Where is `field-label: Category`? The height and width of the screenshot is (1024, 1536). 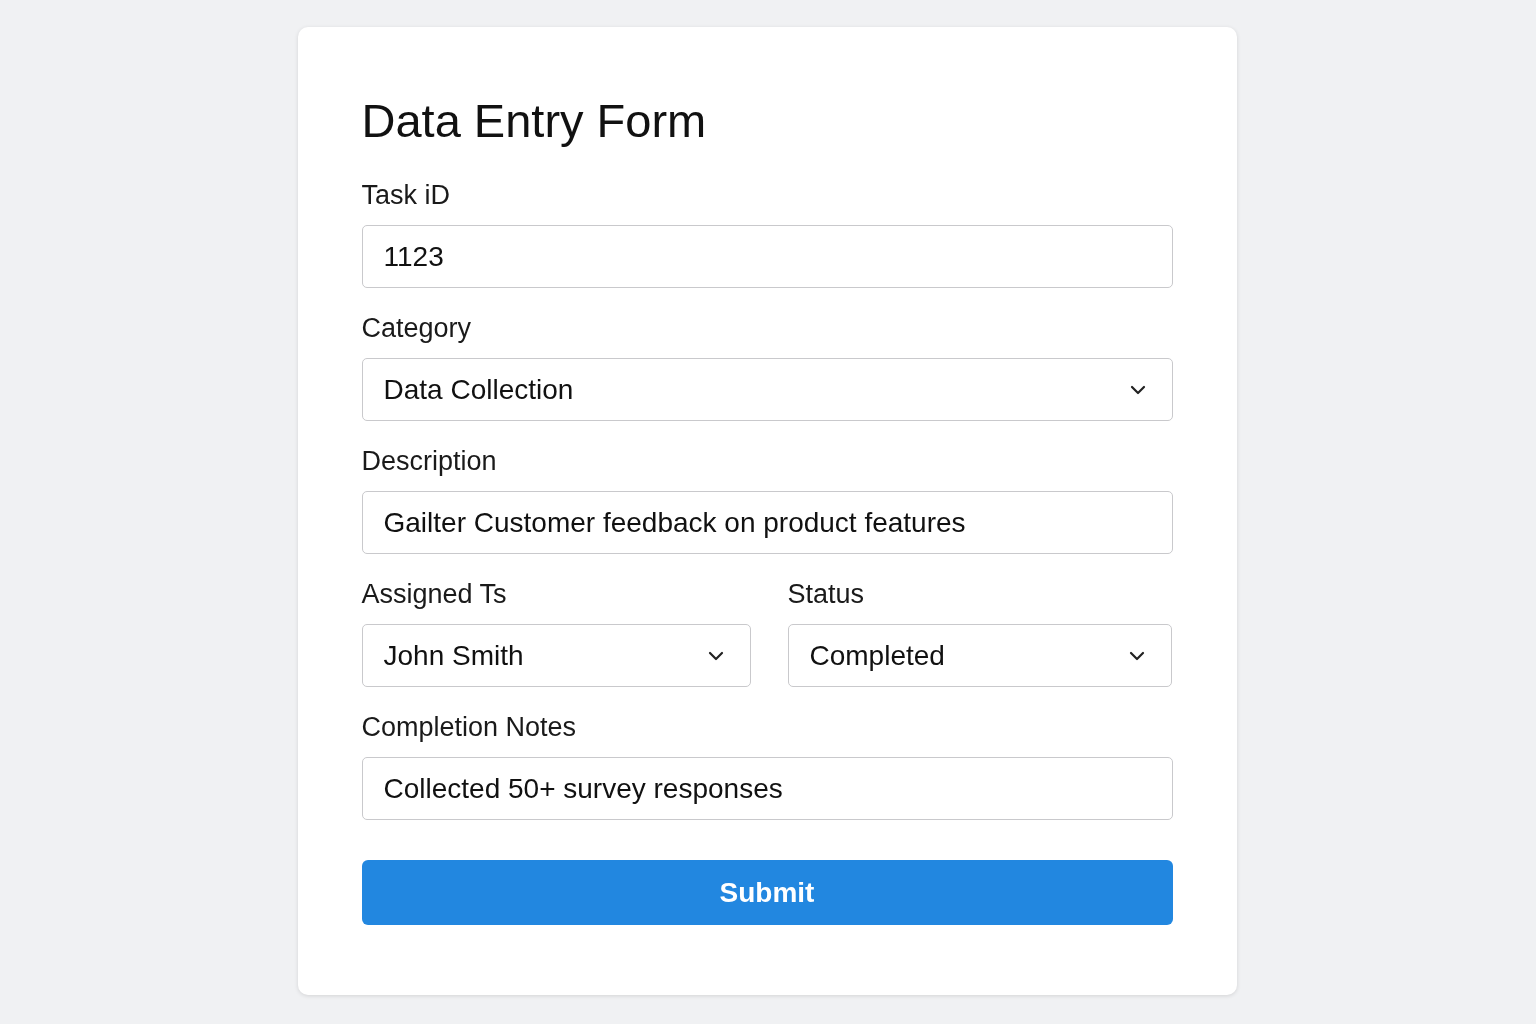
field-label: Category is located at coordinates (417, 328).